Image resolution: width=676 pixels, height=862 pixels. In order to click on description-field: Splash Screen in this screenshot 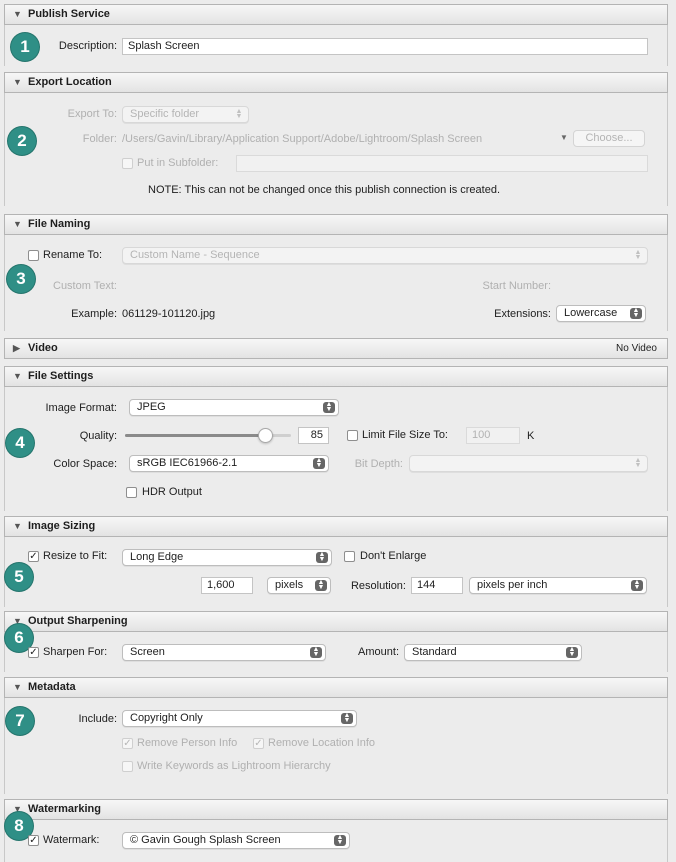, I will do `click(385, 46)`.